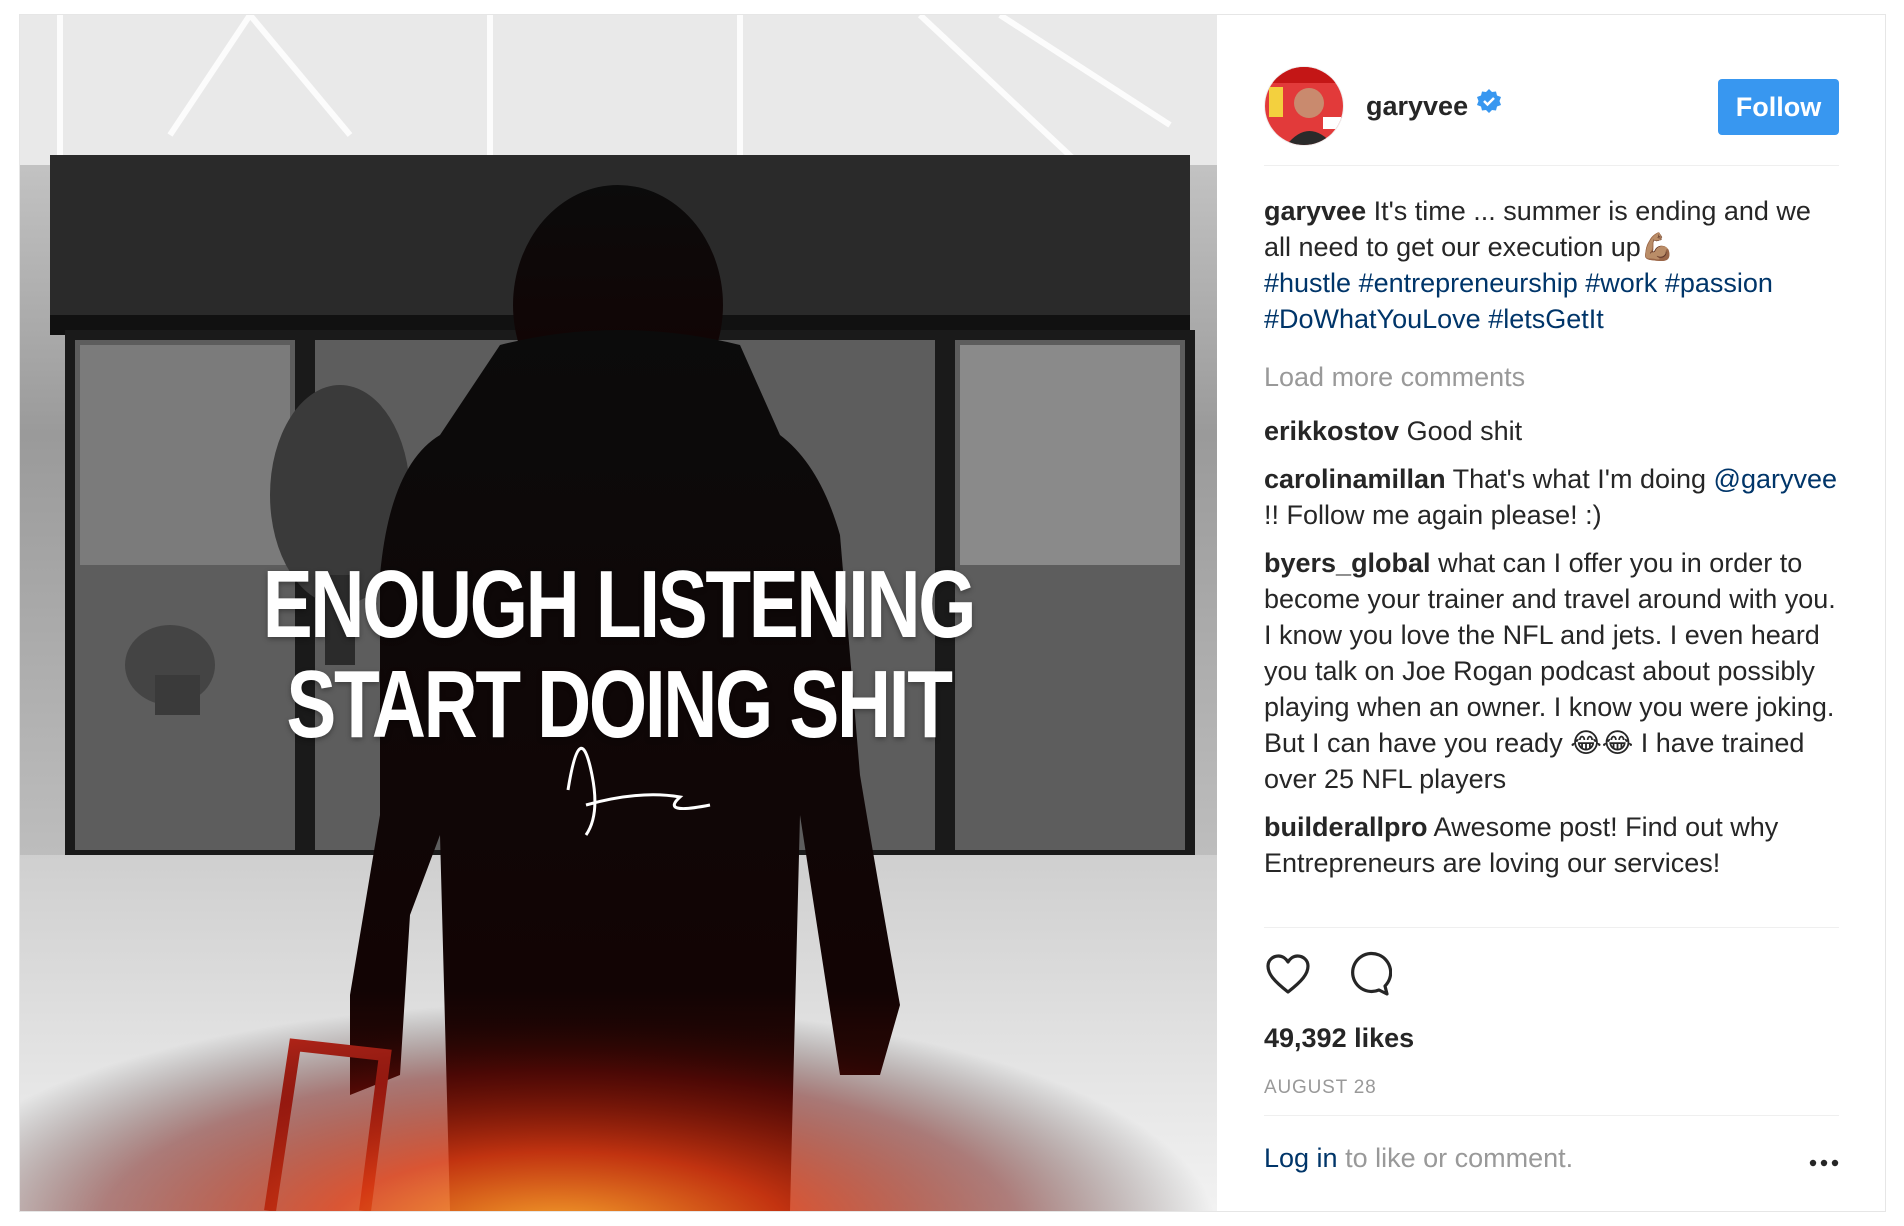  What do you see at coordinates (1778, 107) in the screenshot?
I see `follow-button: Follow` at bounding box center [1778, 107].